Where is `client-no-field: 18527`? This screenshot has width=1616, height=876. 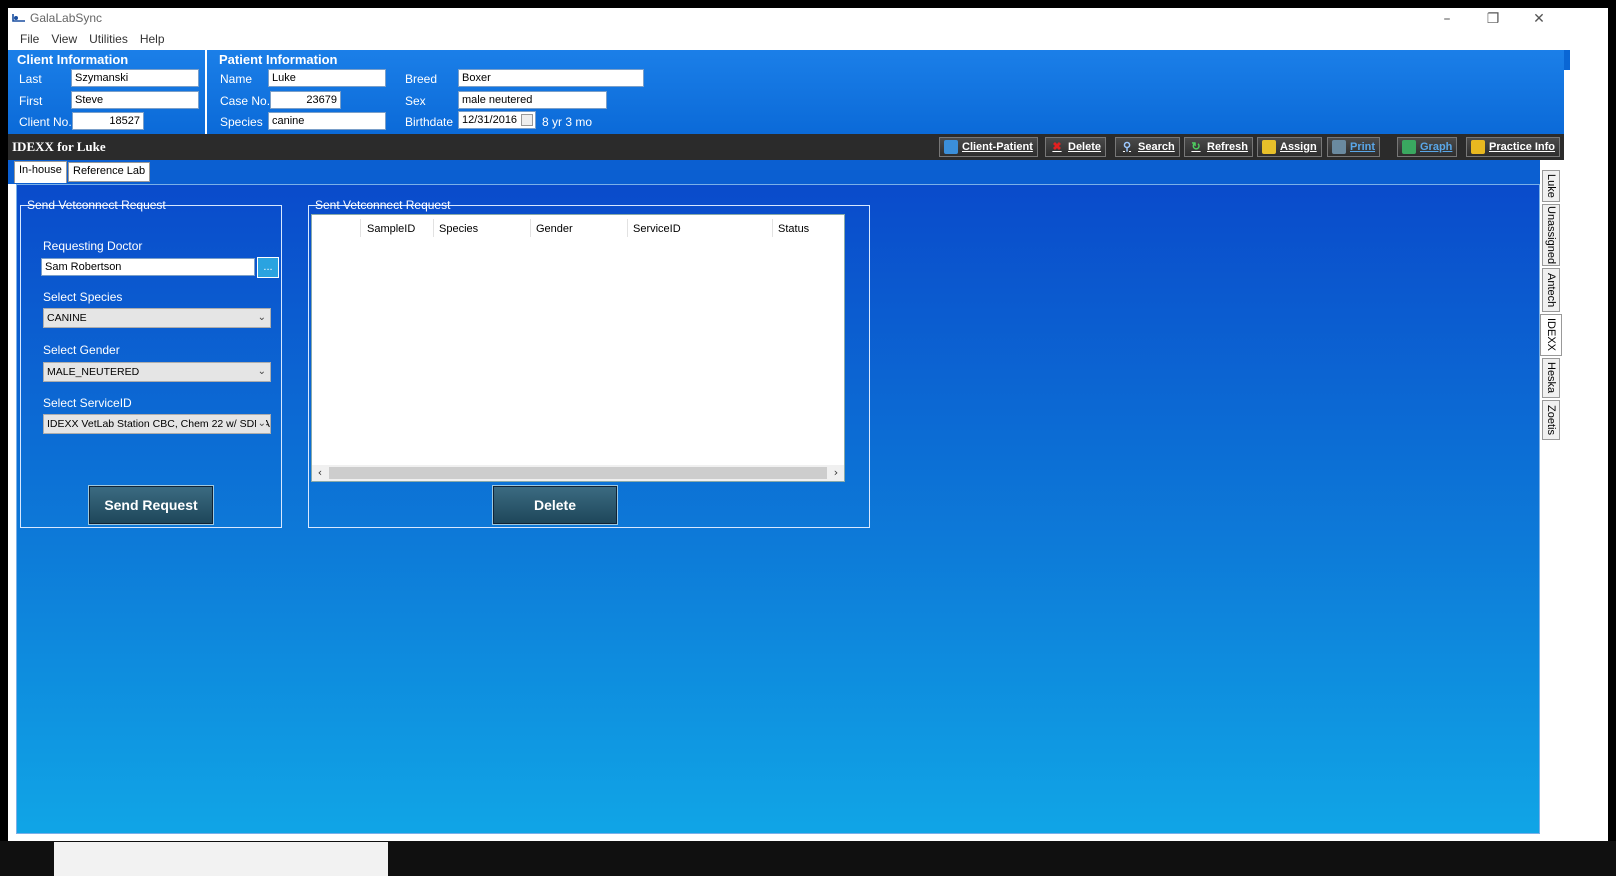 client-no-field: 18527 is located at coordinates (108, 121).